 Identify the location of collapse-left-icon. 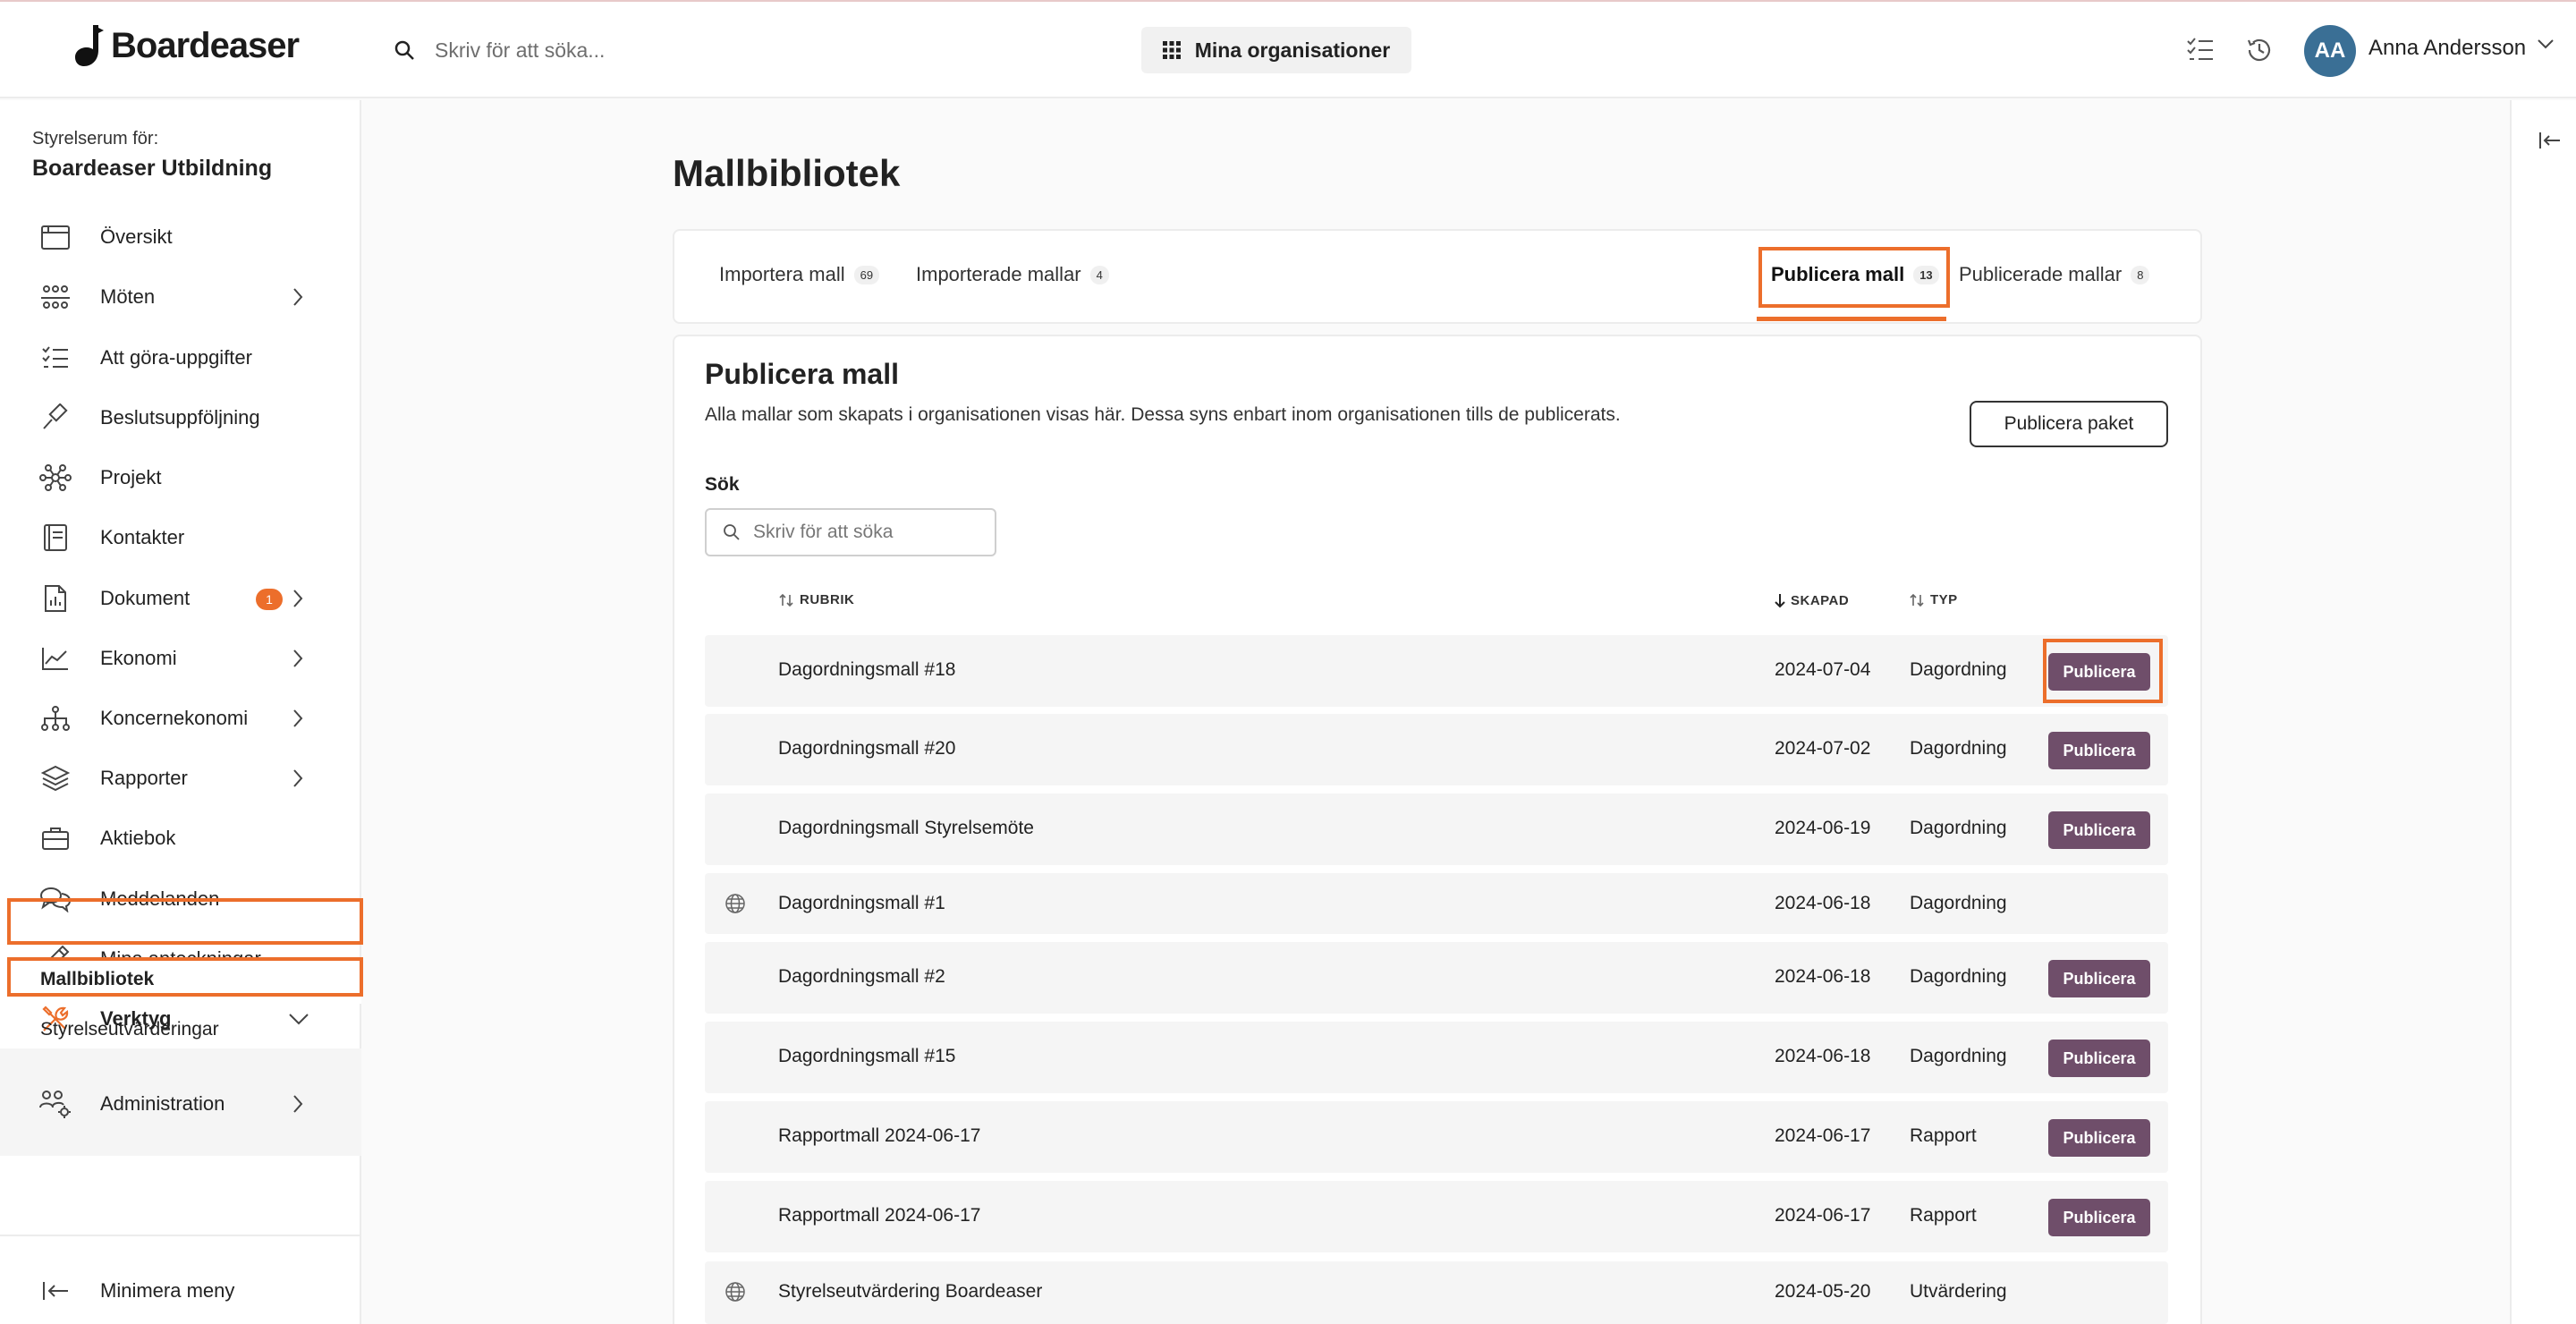
(55, 1291).